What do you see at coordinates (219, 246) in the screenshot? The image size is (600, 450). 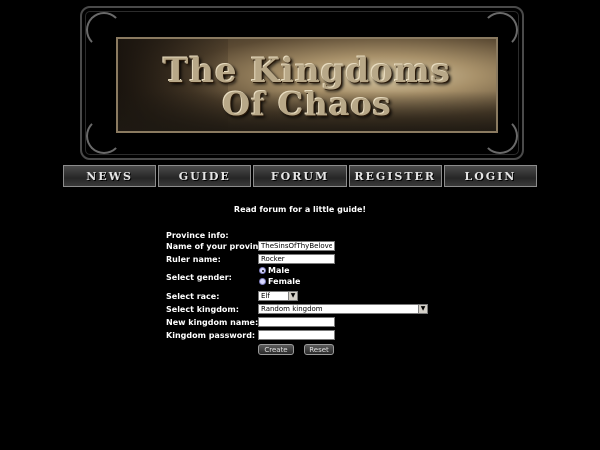 I see `province-label: Name of your province:` at bounding box center [219, 246].